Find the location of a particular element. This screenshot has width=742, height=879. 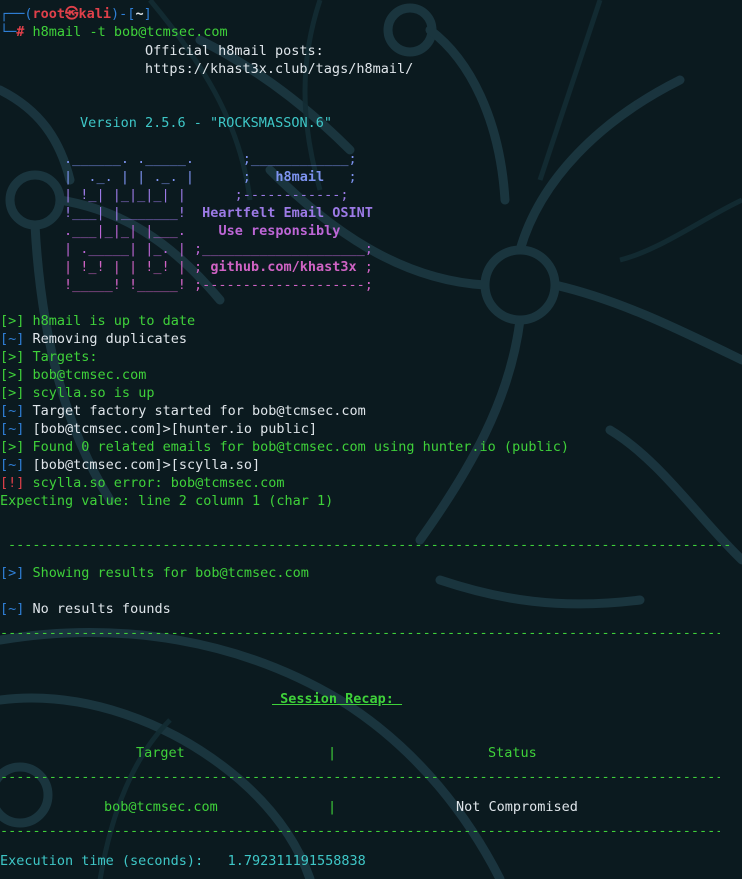

prompt-directory: ~ is located at coordinates (139, 14).